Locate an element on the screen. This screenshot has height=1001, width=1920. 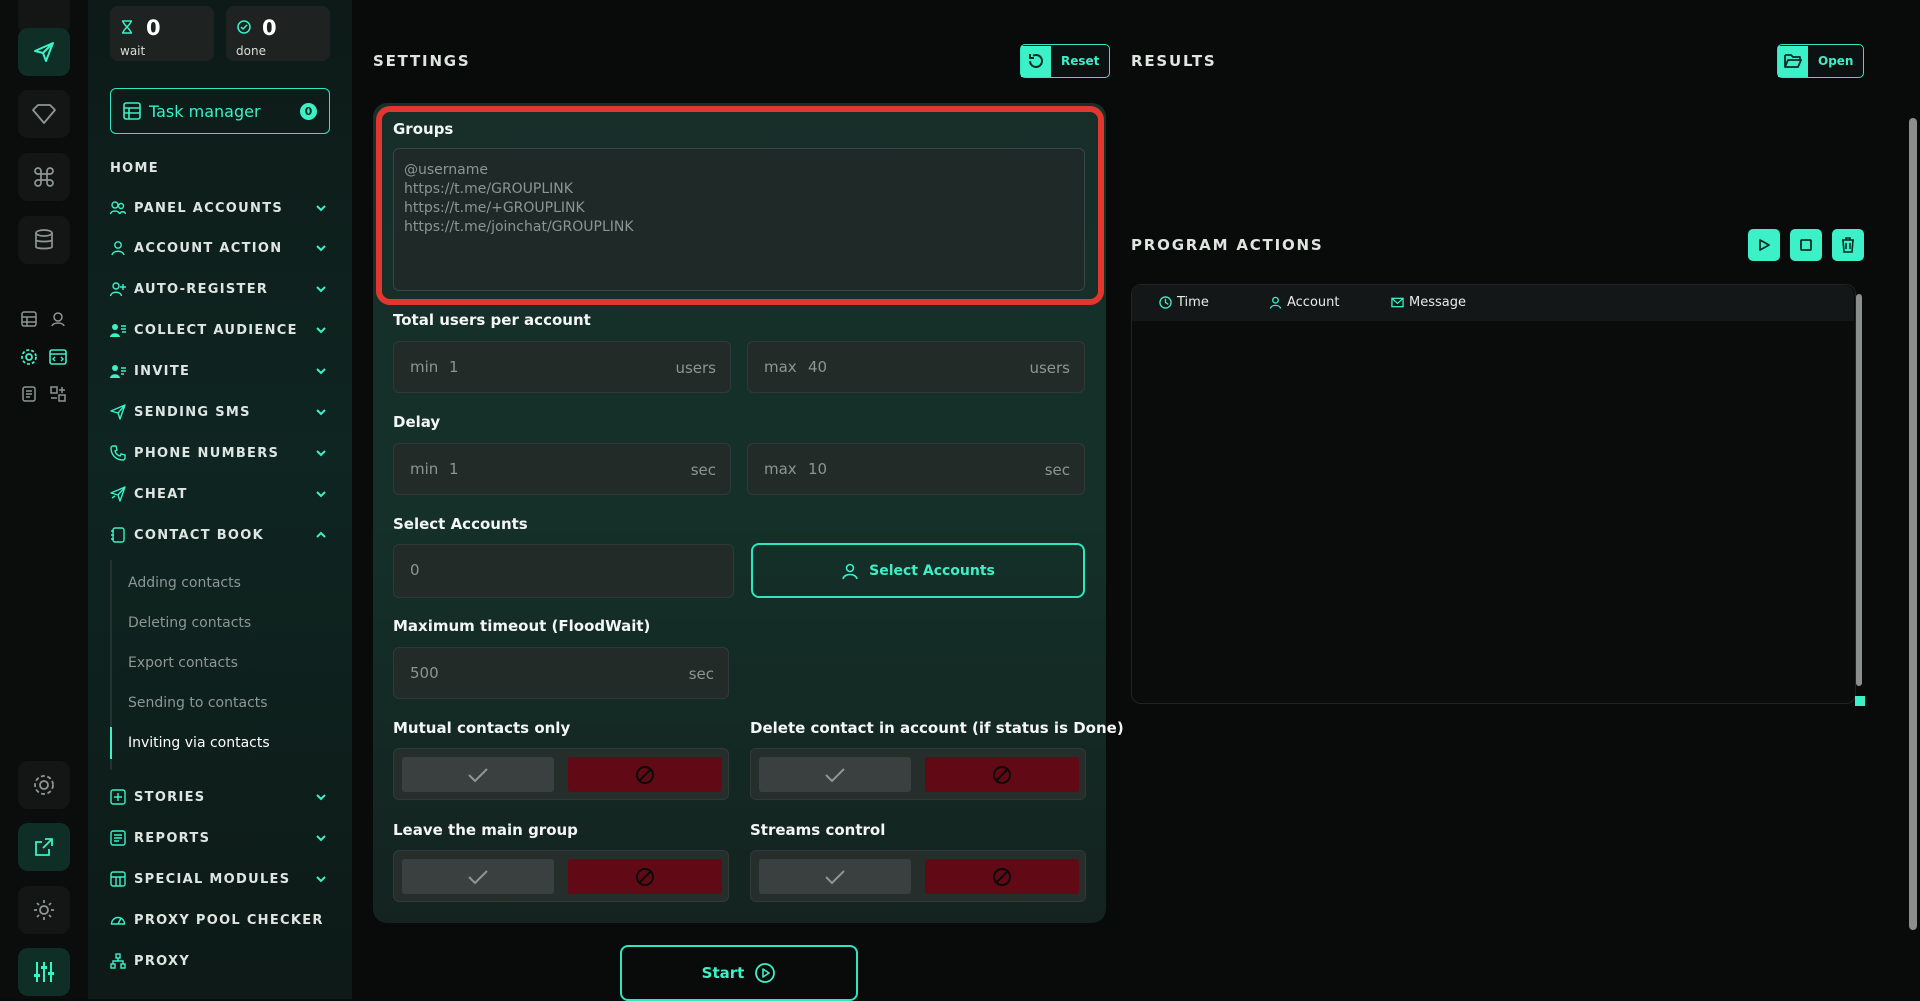
widgets-icon is located at coordinates (58, 394).